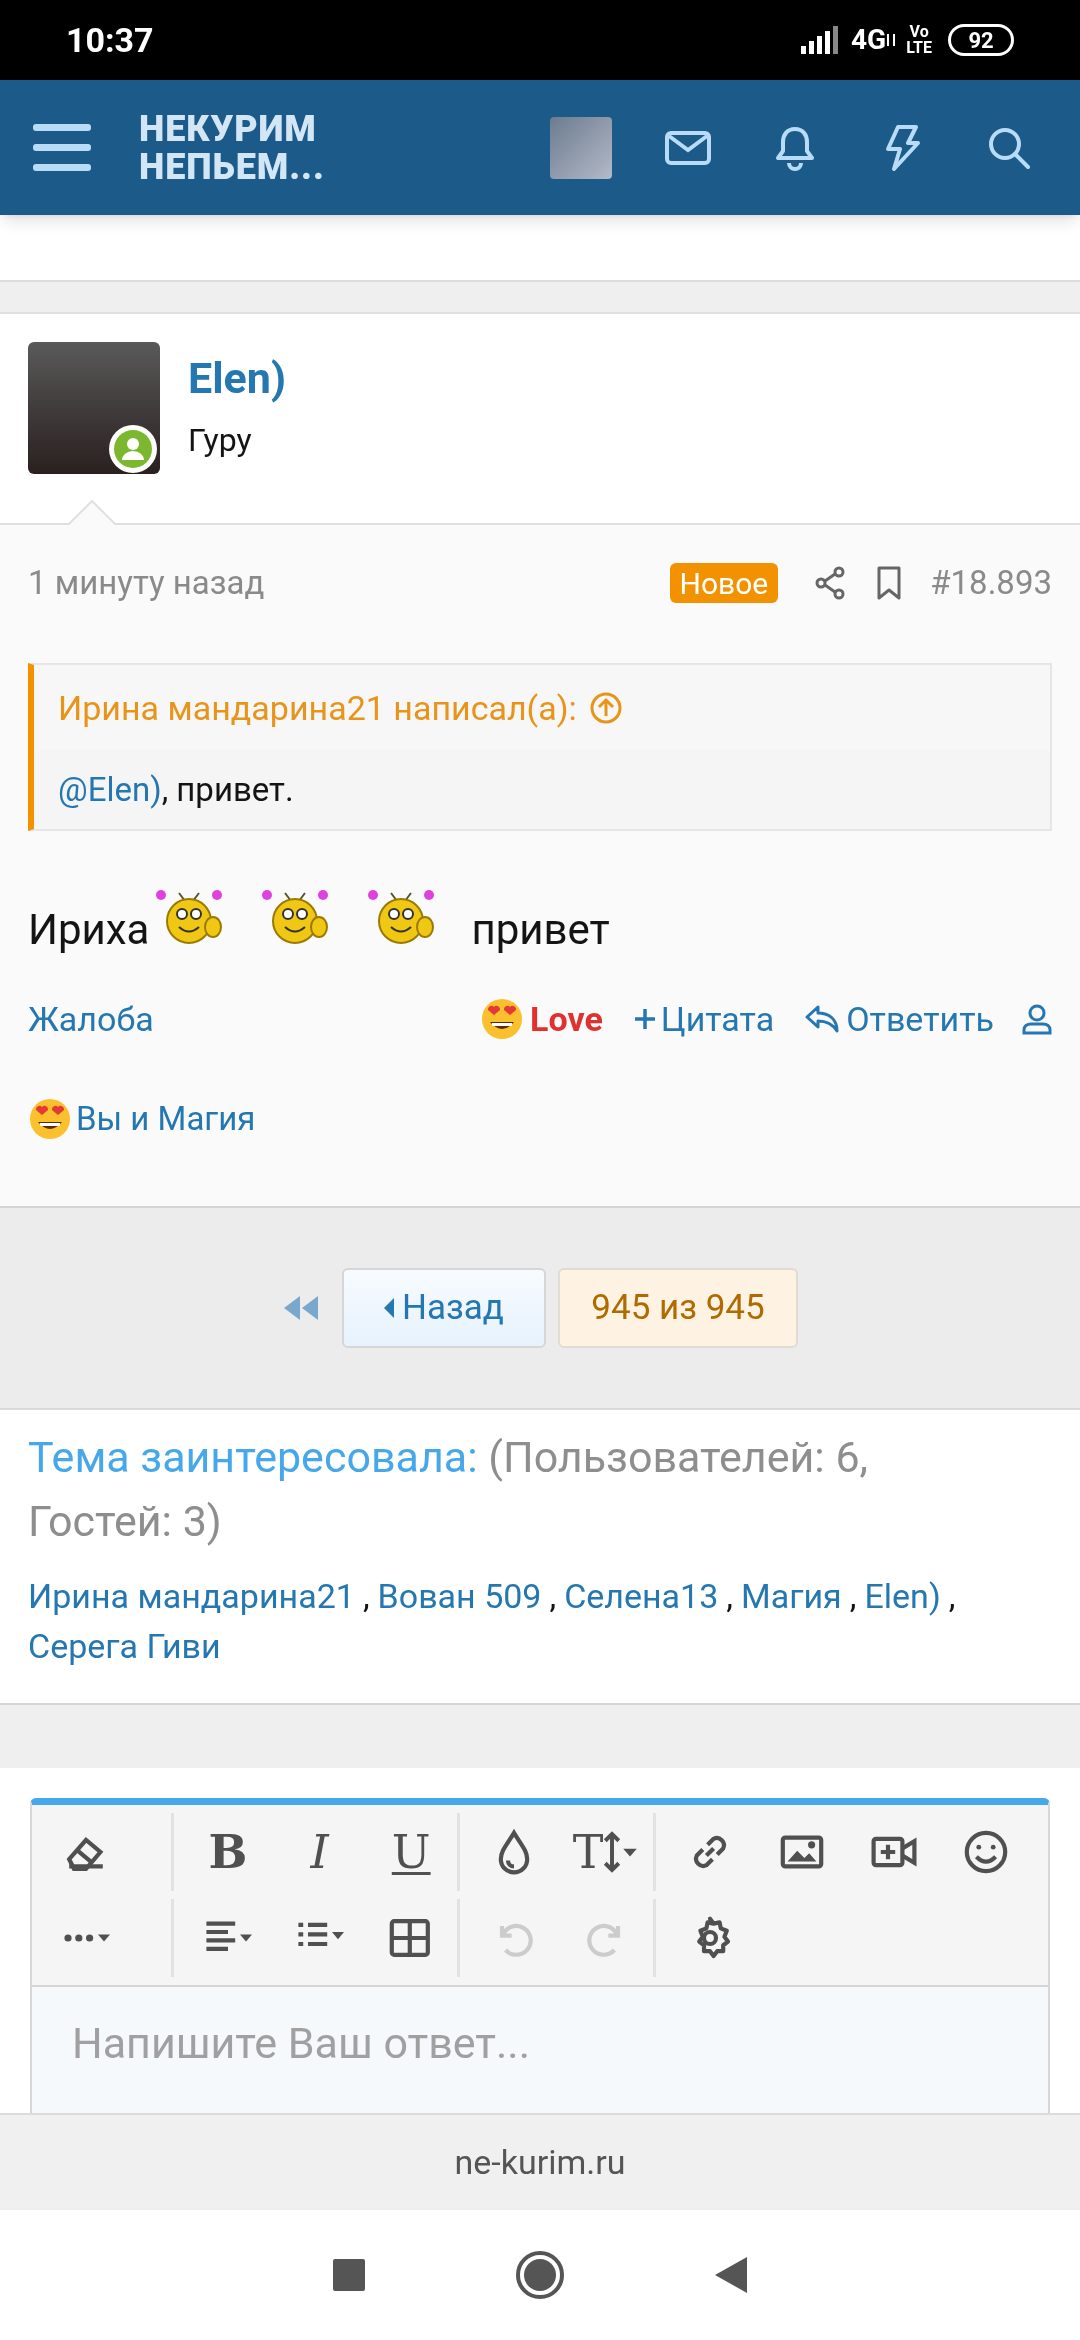 The width and height of the screenshot is (1080, 2340). I want to click on bell-icon, so click(794, 147).